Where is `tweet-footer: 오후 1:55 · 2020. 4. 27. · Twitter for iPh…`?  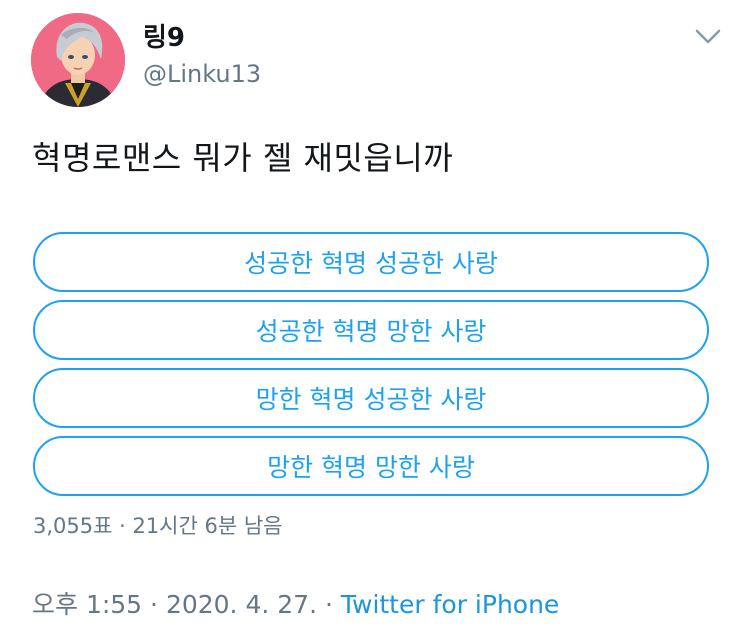 tweet-footer: 오후 1:55 · 2020. 4. 27. · Twitter for iPh… is located at coordinates (295, 605).